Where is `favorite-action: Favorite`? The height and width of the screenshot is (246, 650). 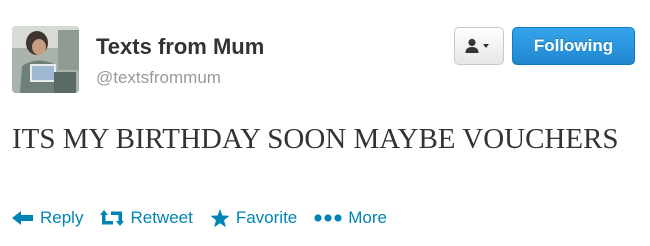 favorite-action: Favorite is located at coordinates (253, 218).